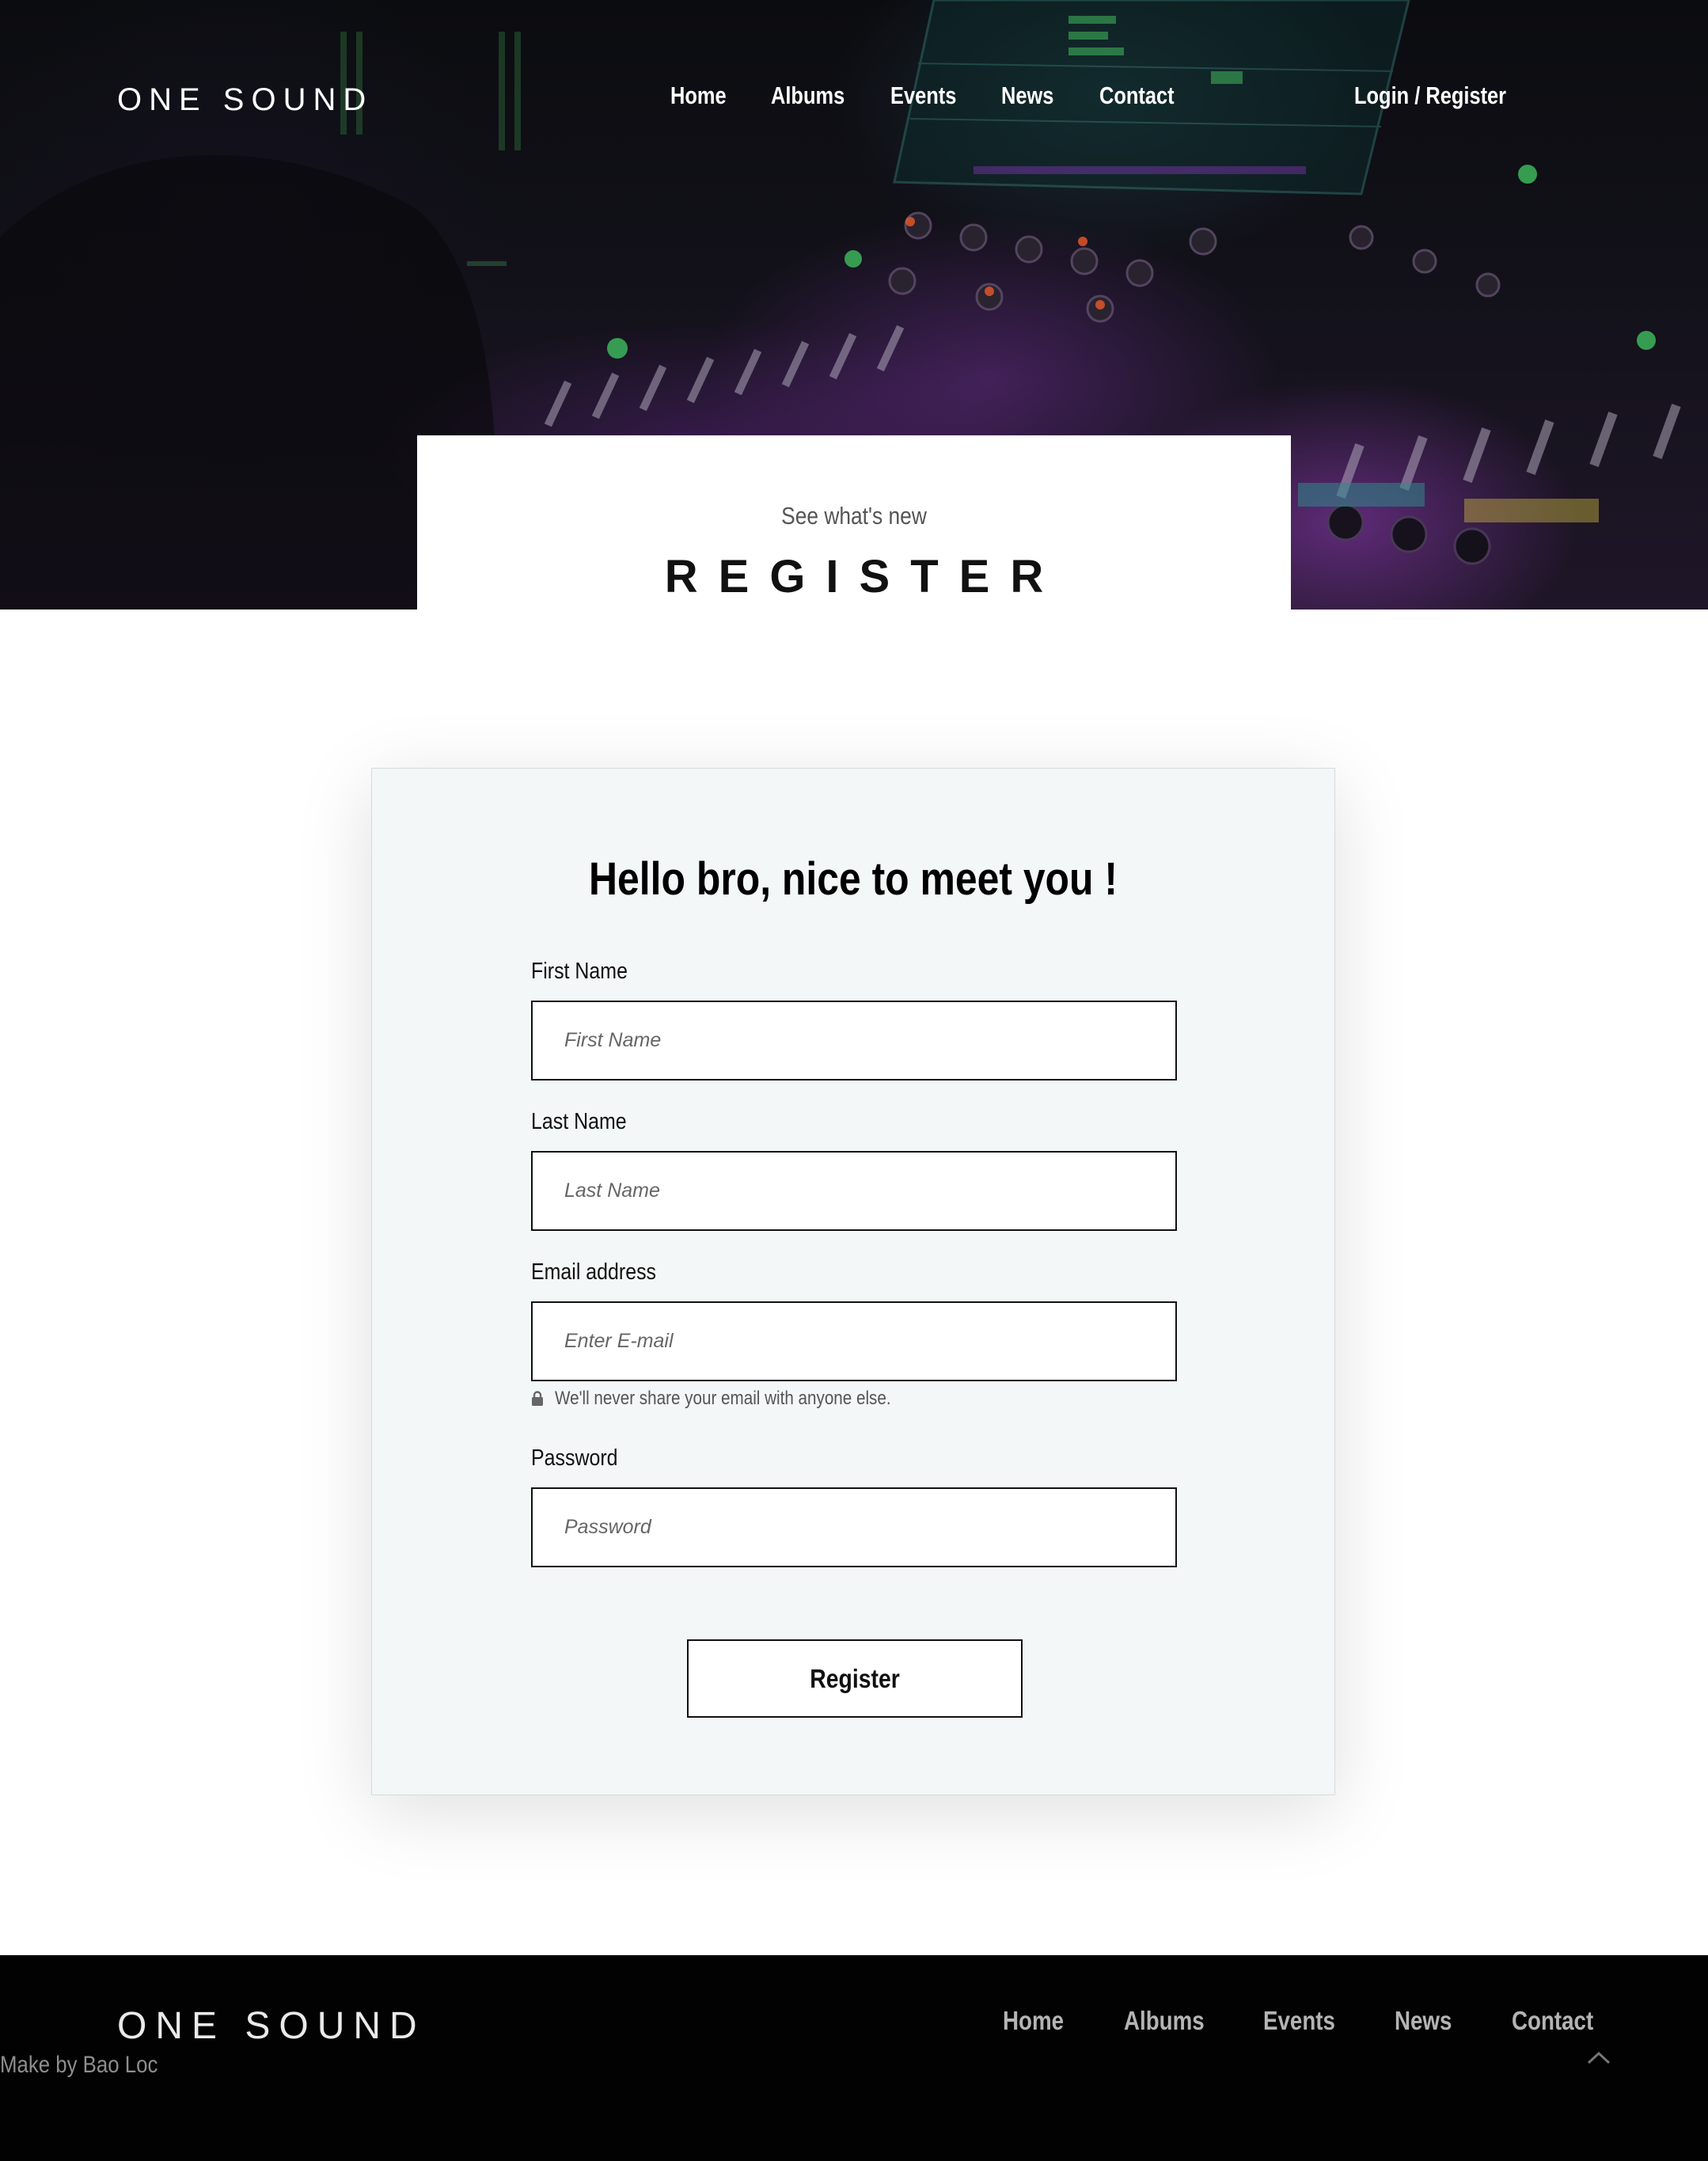 This screenshot has height=2161, width=1708. I want to click on nav-home: Home, so click(698, 96).